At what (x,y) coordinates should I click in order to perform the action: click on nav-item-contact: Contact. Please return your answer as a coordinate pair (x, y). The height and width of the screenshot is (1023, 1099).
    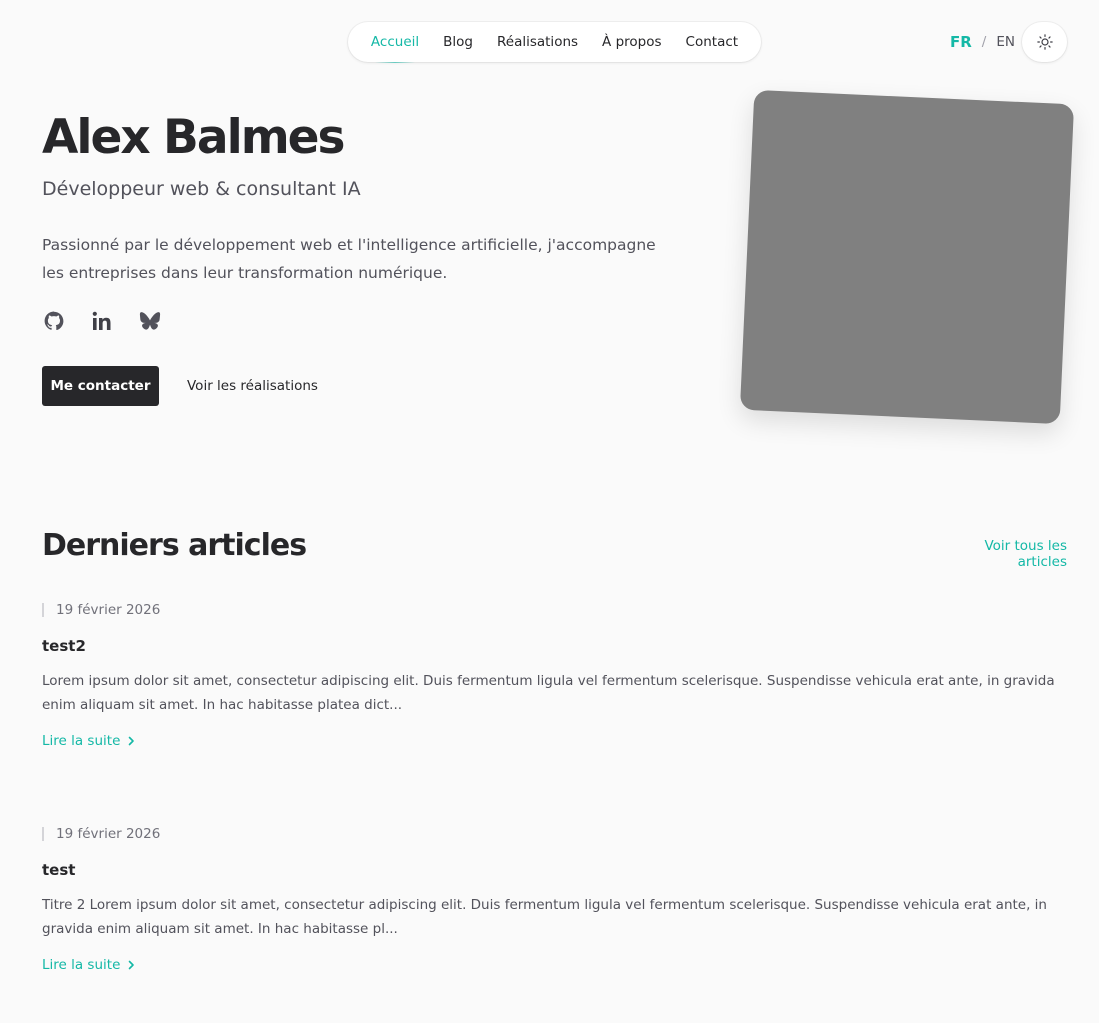
    Looking at the image, I should click on (712, 42).